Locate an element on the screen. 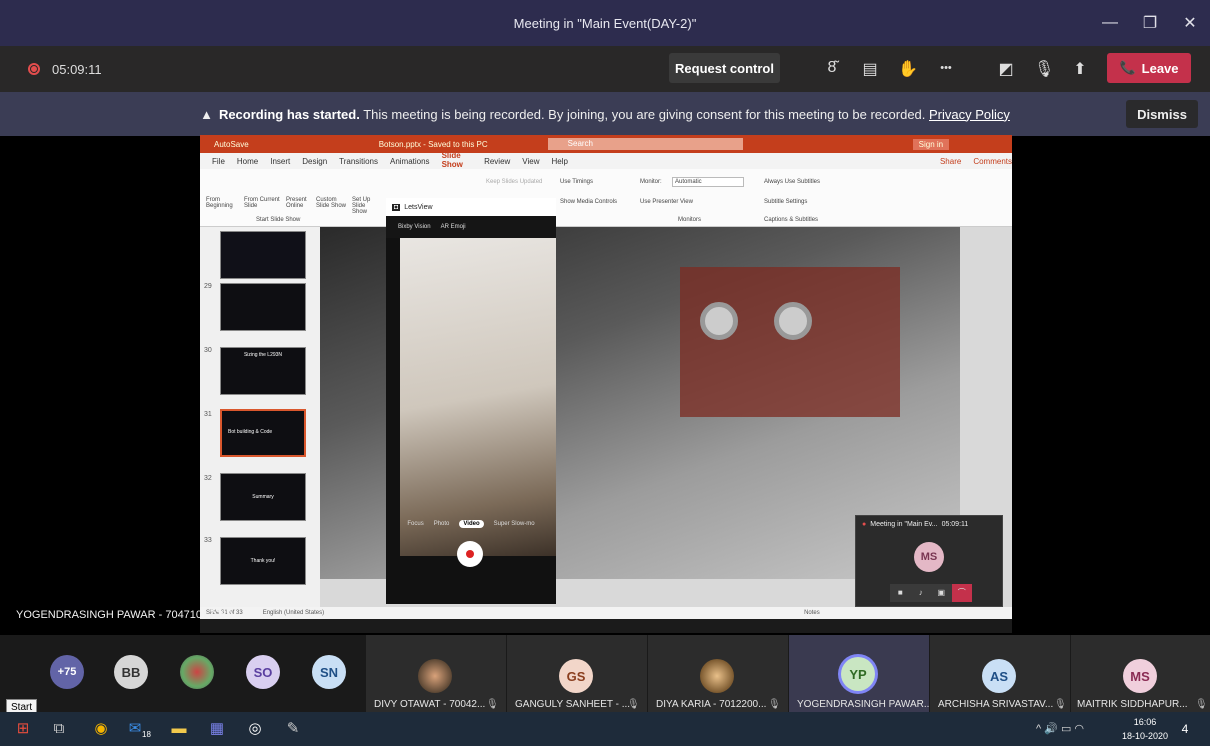 The width and height of the screenshot is (1210, 746). menu-help: Help is located at coordinates (560, 161).